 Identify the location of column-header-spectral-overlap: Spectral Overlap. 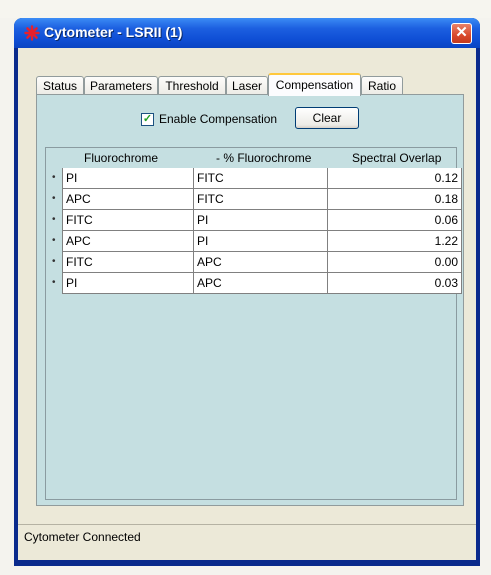
(396, 158).